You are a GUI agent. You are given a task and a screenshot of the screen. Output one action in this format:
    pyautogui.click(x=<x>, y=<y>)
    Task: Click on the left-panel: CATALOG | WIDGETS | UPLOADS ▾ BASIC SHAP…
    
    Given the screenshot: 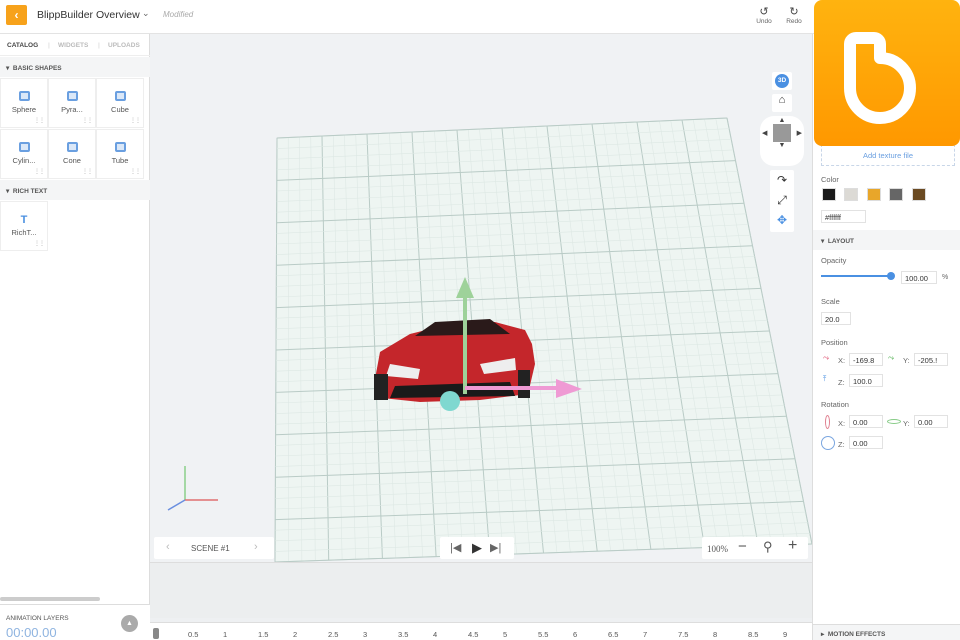 What is the action you would take?
    pyautogui.click(x=75, y=337)
    